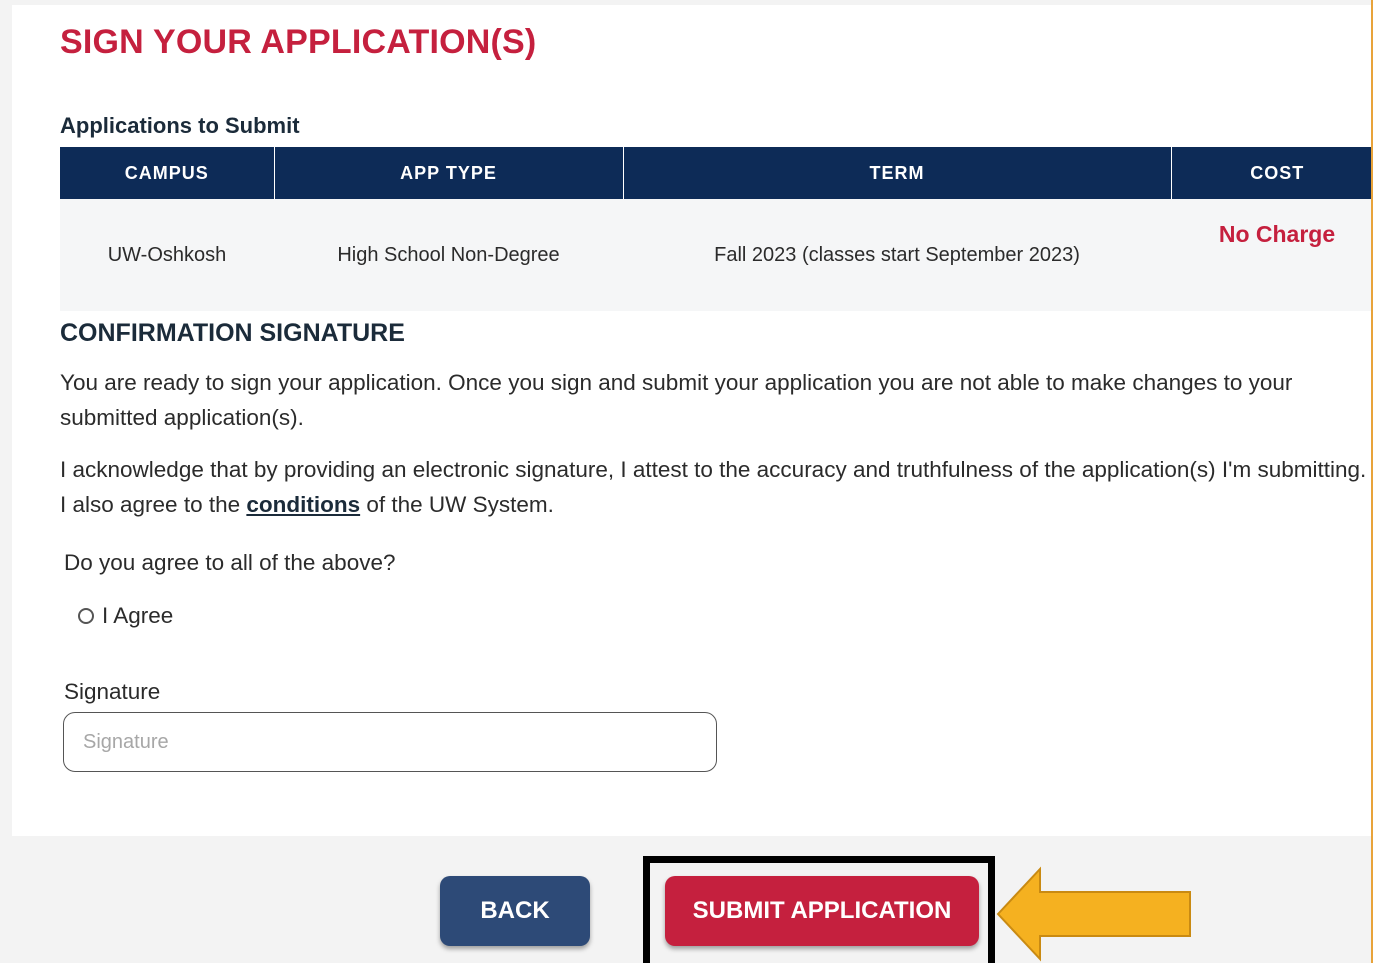  Describe the element at coordinates (1272, 173) in the screenshot. I see `column-header-cost: COST` at that location.